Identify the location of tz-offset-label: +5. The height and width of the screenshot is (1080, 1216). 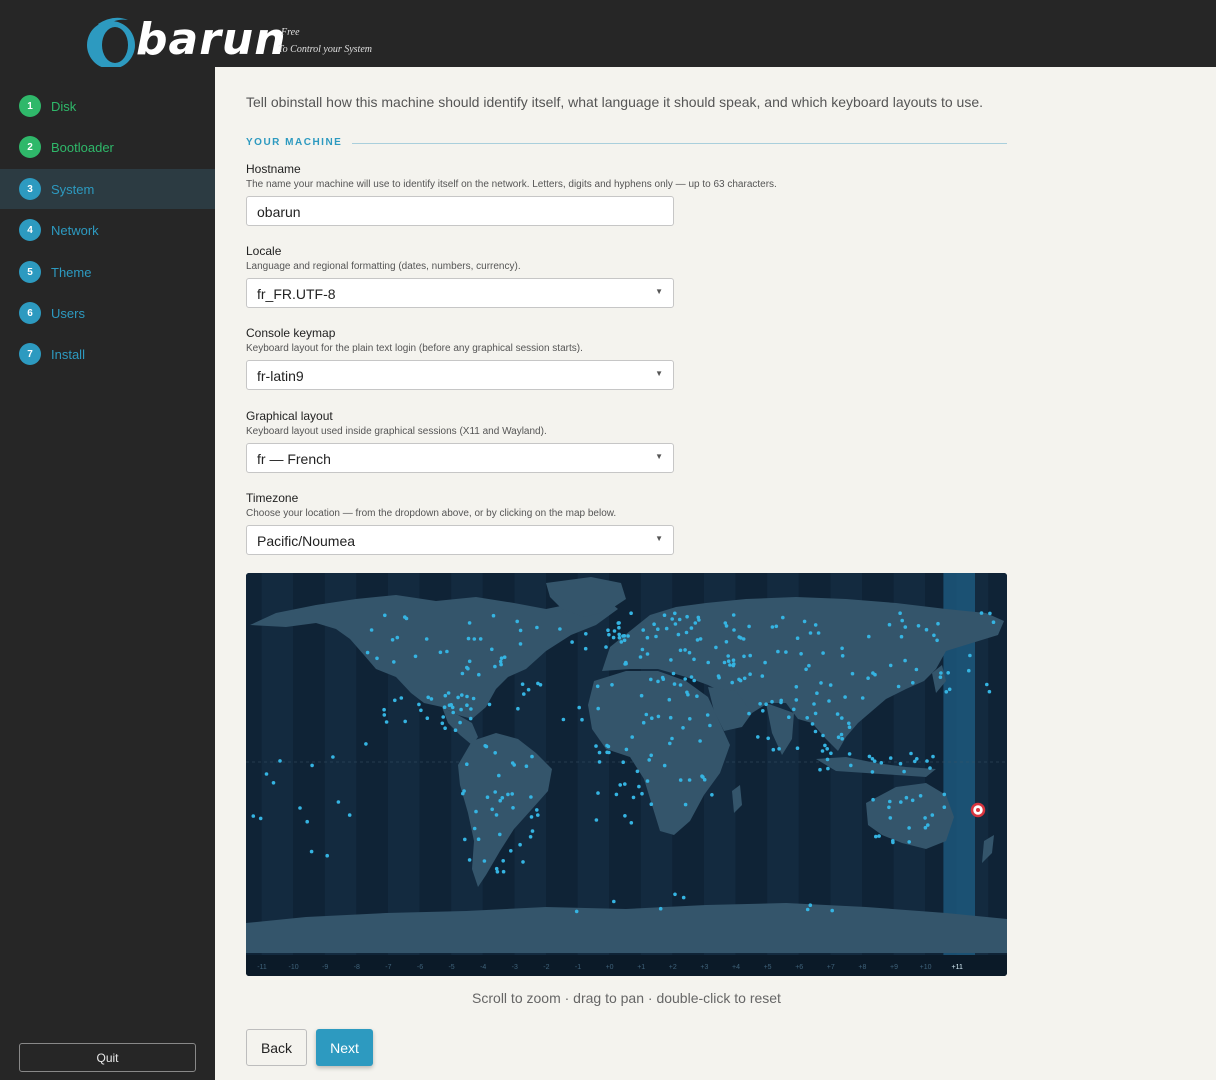
(768, 967).